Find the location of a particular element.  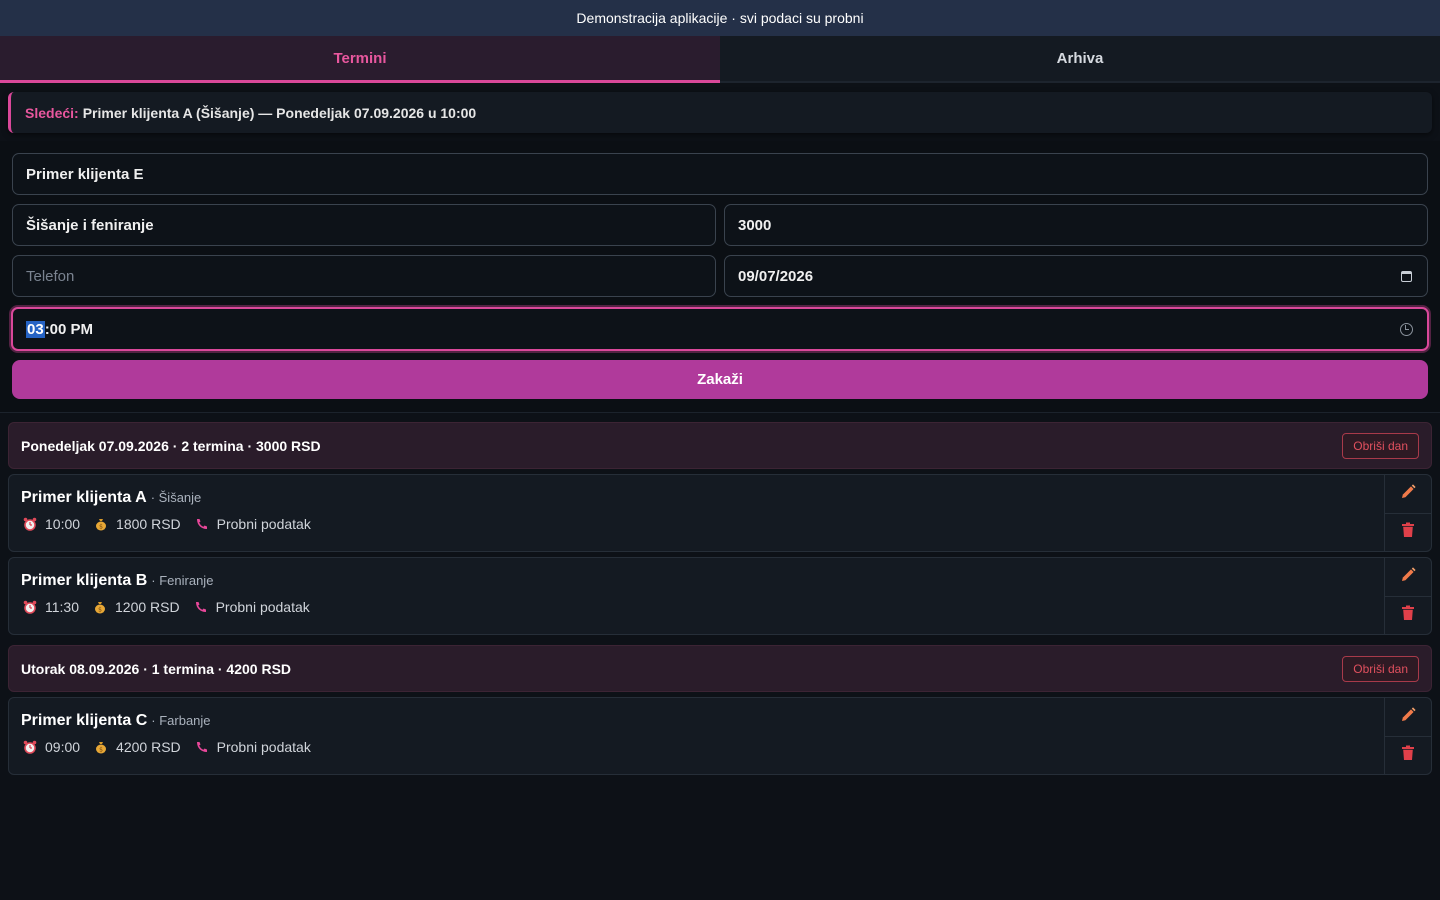

service-value: Šišanje i feniranje is located at coordinates (90, 225).